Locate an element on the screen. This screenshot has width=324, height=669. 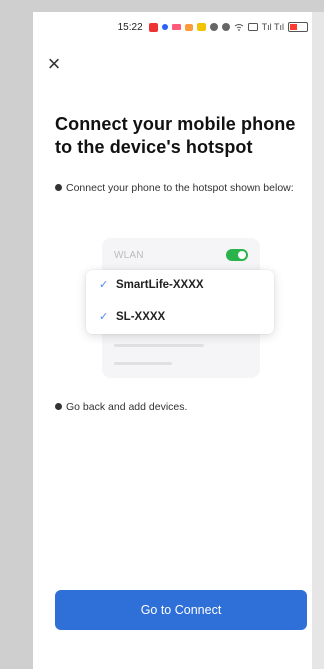
step-2-text: Go back and add devices. is located at coordinates (127, 407).